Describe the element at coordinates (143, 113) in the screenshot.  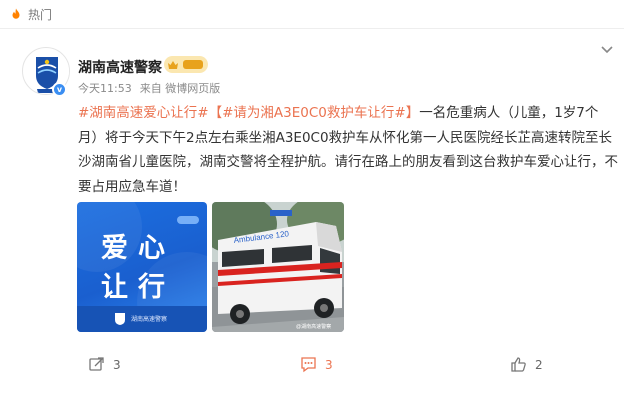
I see `topic-tag: #湖南高速爱心让行#` at that location.